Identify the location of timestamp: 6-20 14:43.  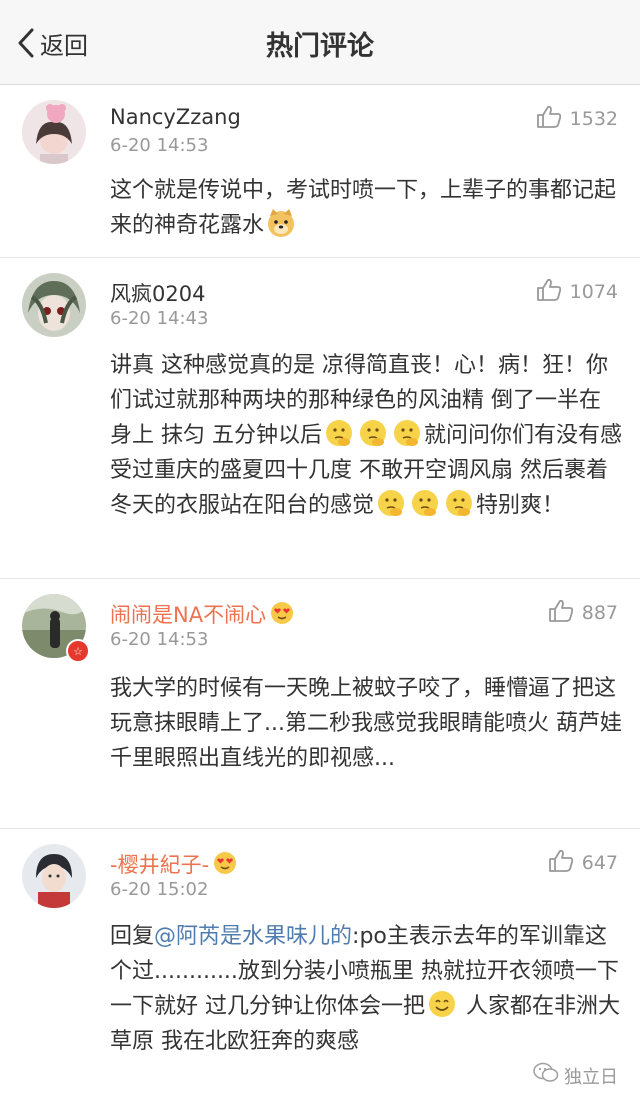
(159, 318).